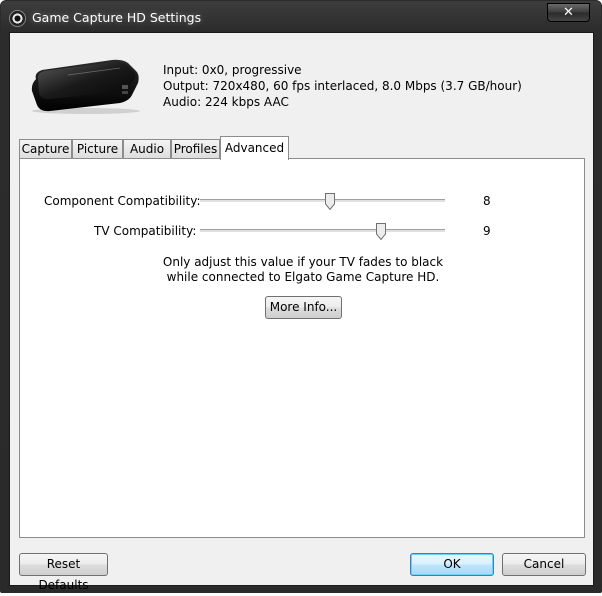 Image resolution: width=602 pixels, height=596 pixels. I want to click on close-button: ✕, so click(568, 12).